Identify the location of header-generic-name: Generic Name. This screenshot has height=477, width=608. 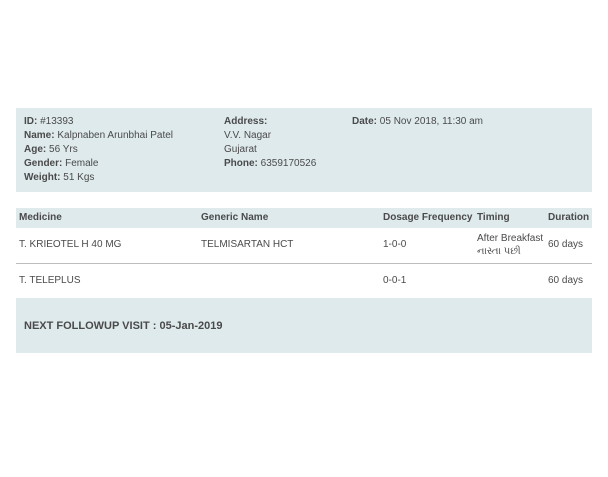
(235, 217).